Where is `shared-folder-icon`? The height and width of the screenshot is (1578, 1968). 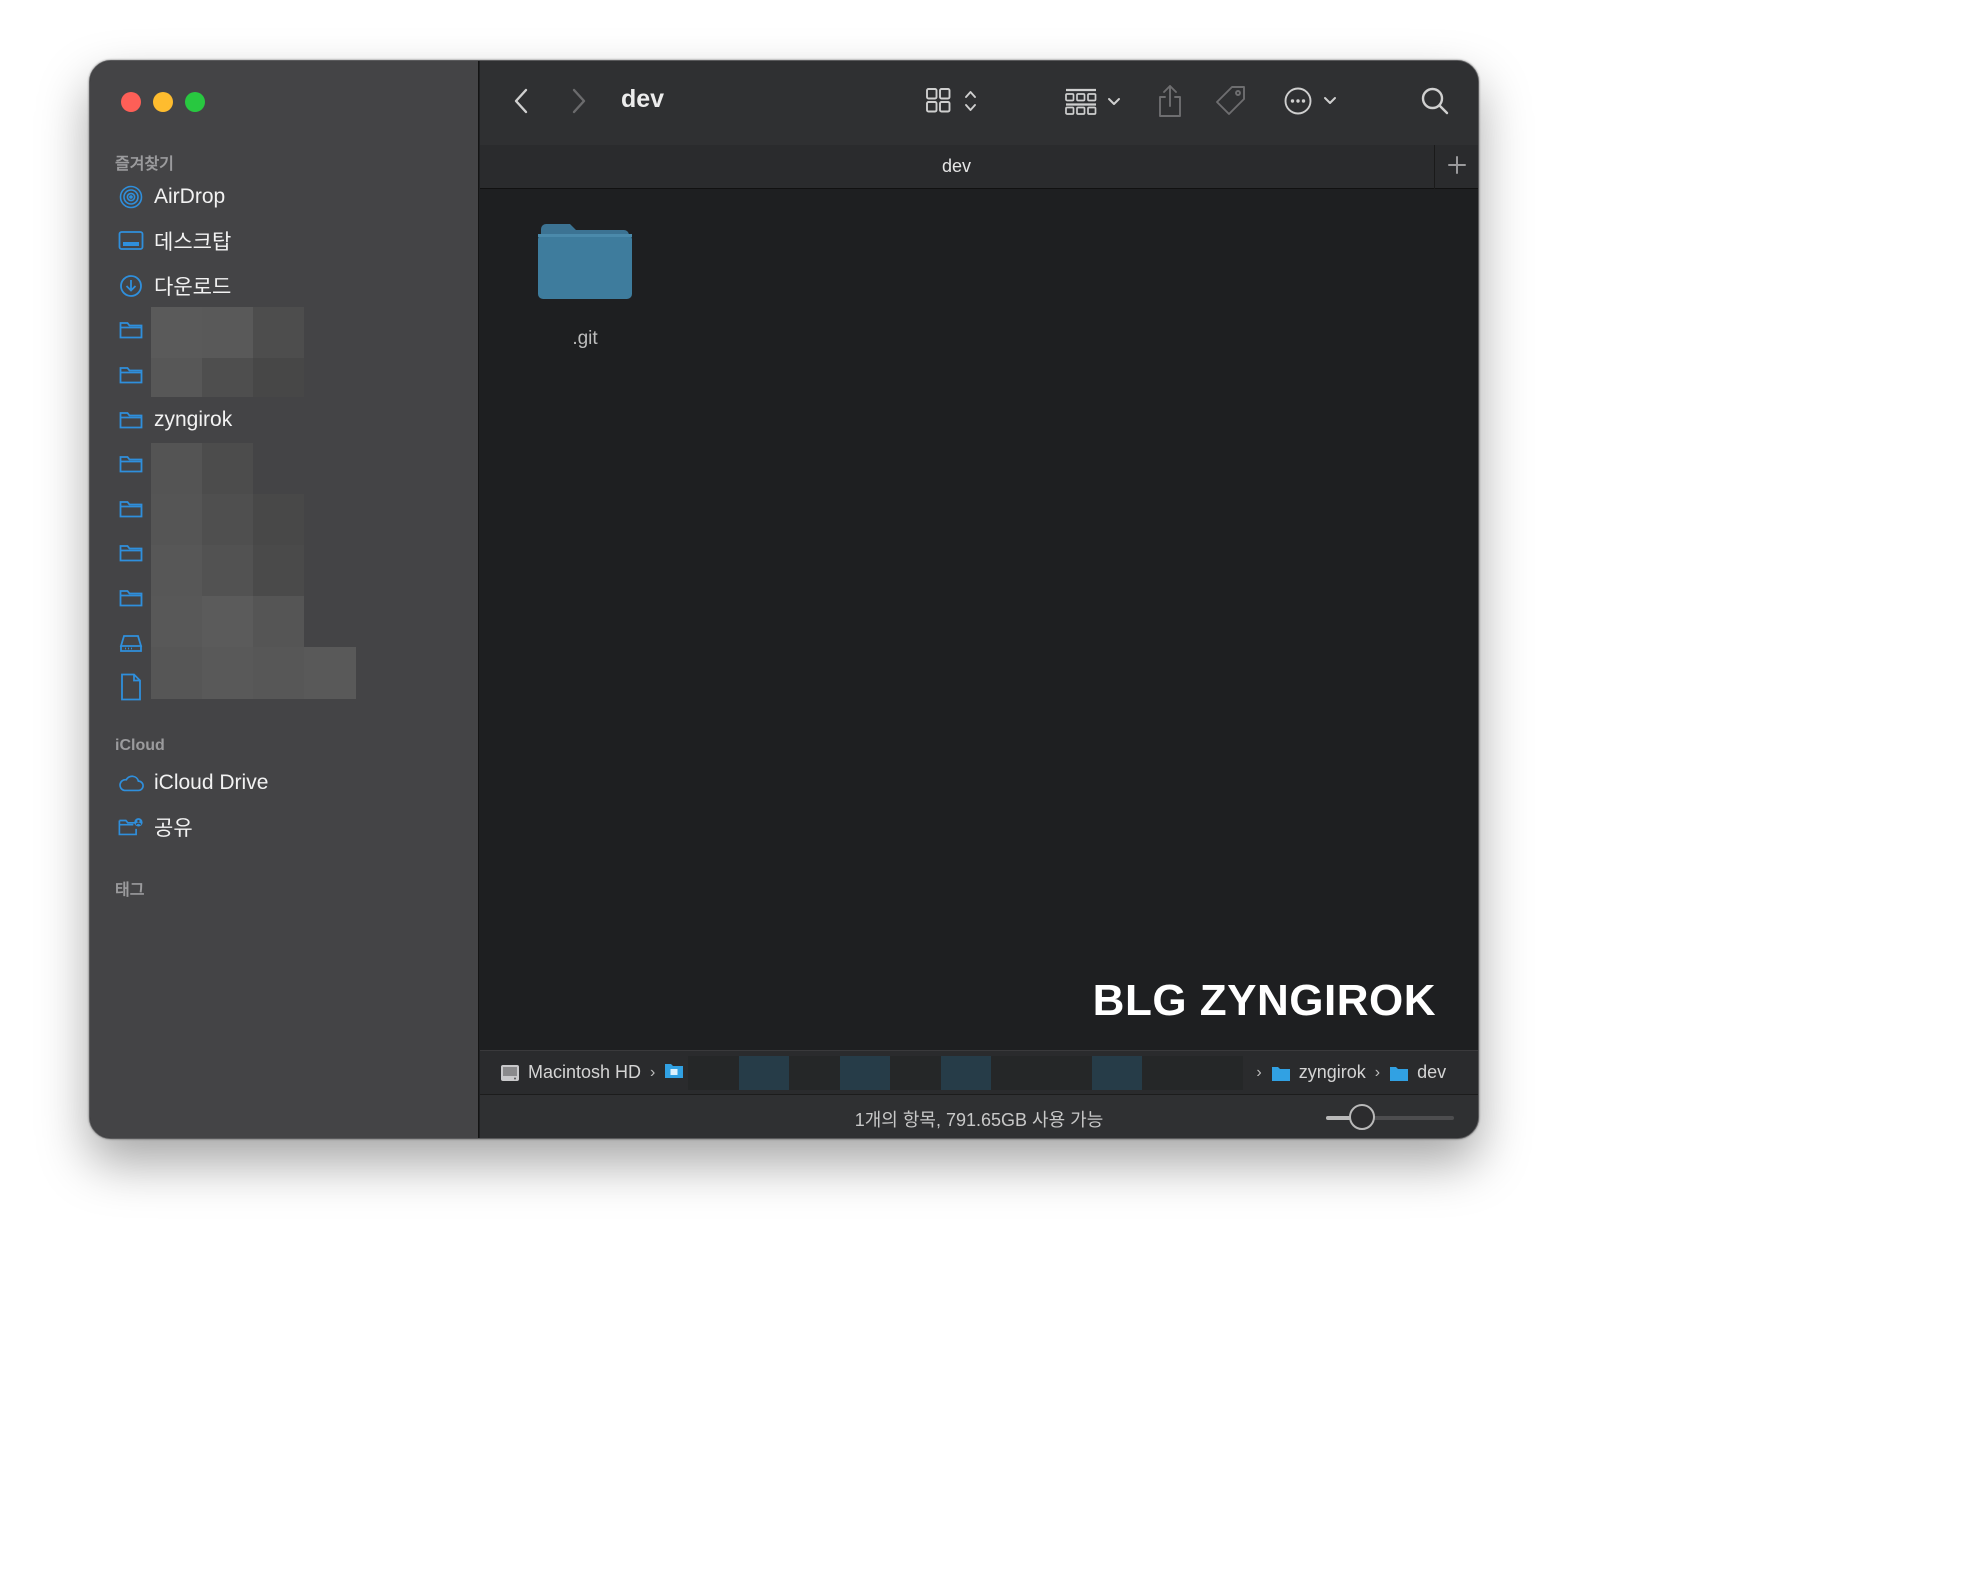 shared-folder-icon is located at coordinates (131, 827).